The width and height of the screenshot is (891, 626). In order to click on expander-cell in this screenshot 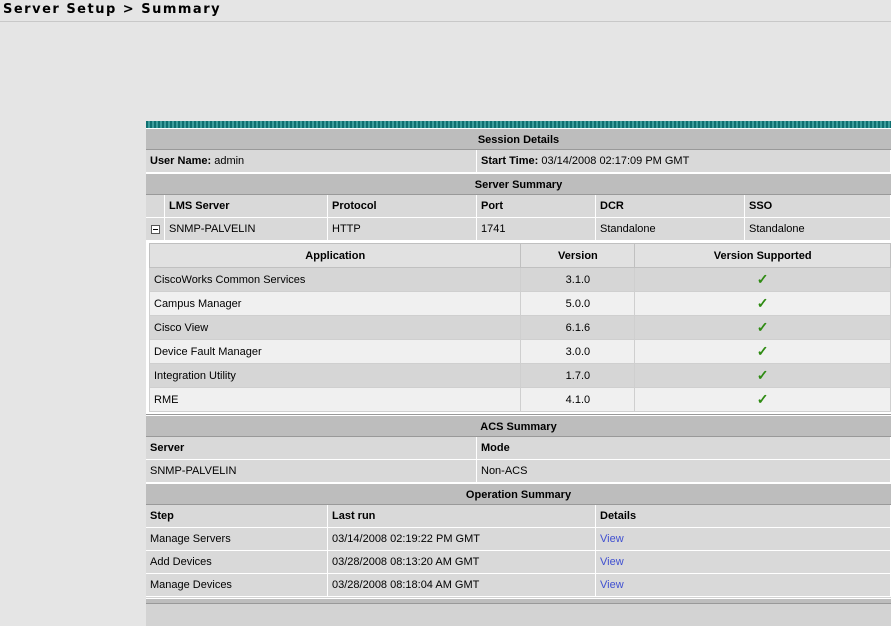, I will do `click(155, 229)`.